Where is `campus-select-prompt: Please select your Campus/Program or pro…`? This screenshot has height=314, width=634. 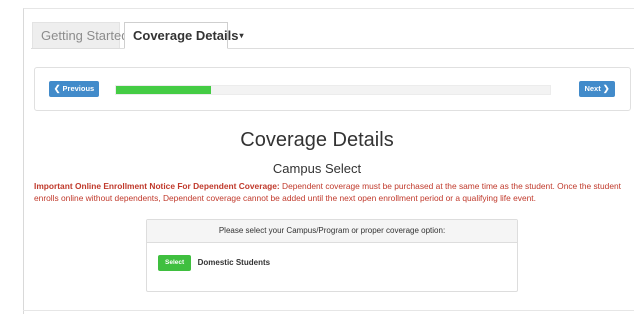 campus-select-prompt: Please select your Campus/Program or pro… is located at coordinates (332, 231).